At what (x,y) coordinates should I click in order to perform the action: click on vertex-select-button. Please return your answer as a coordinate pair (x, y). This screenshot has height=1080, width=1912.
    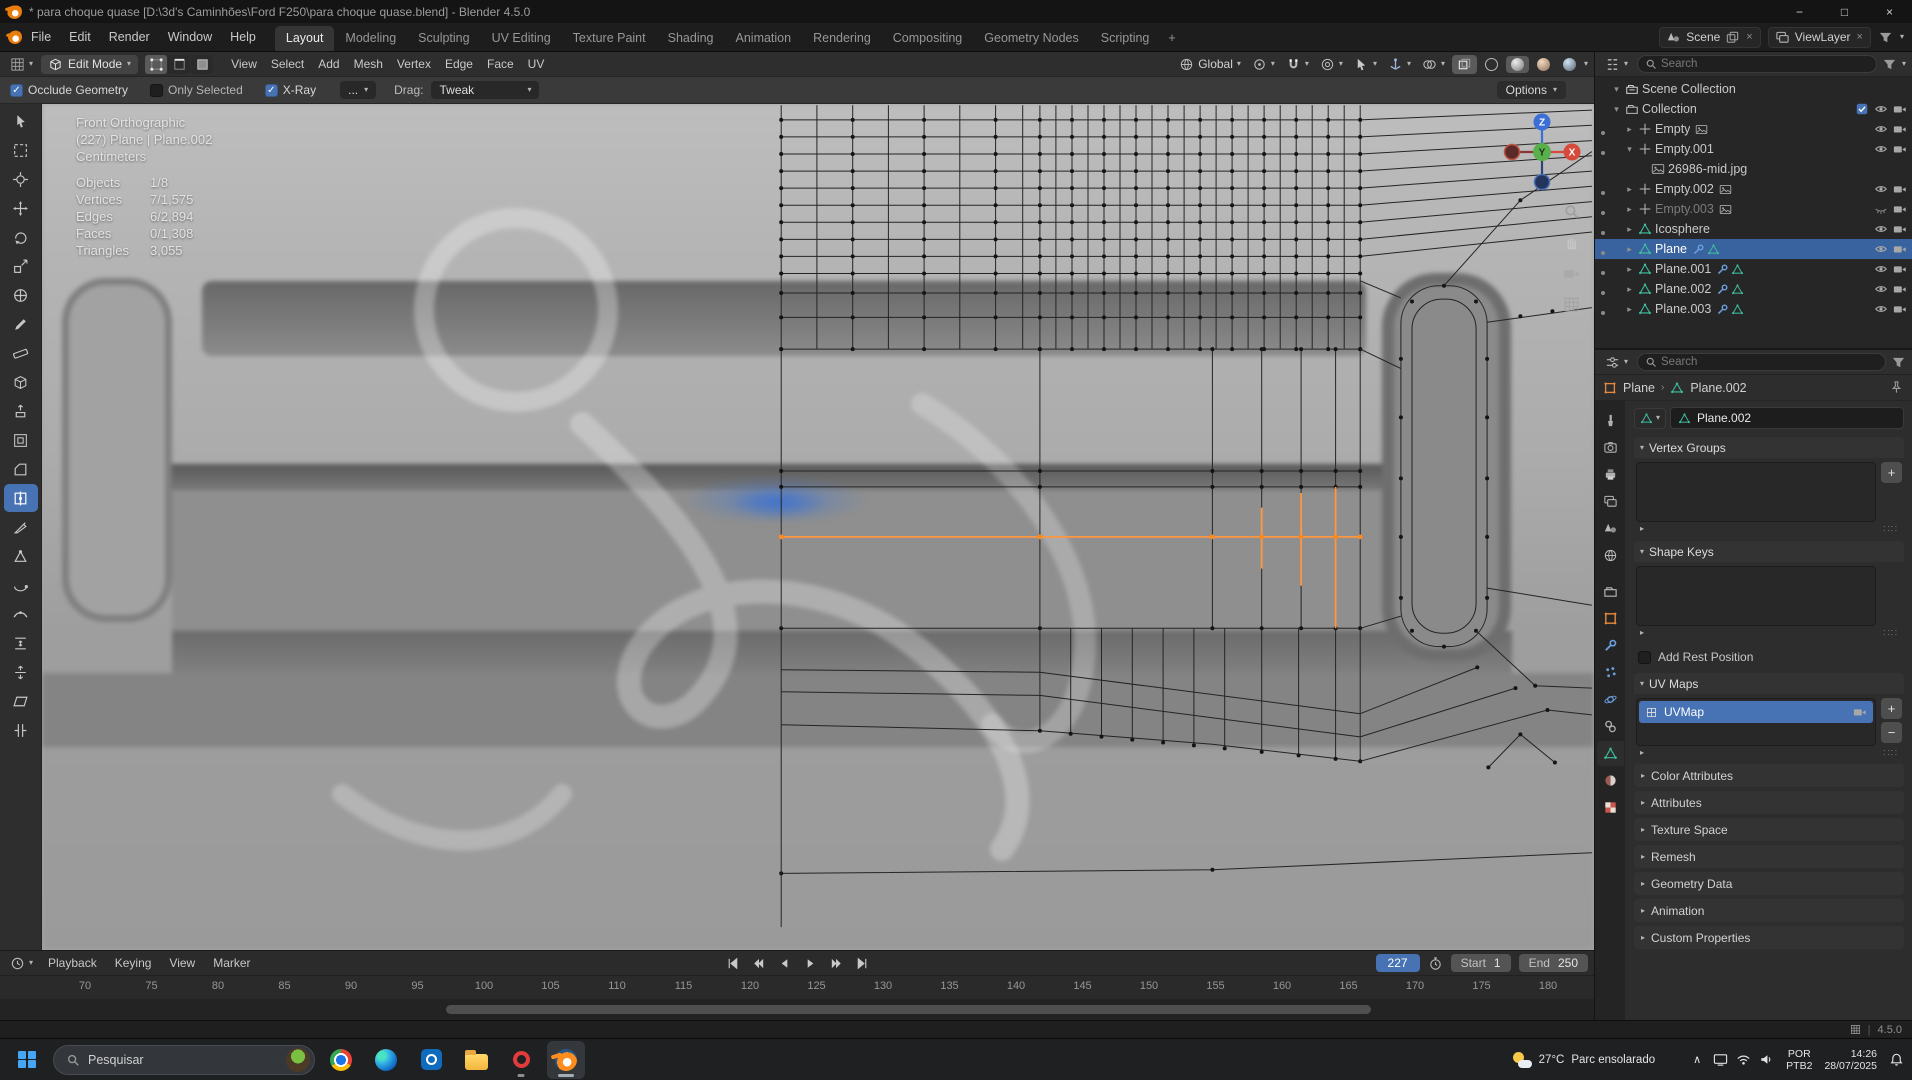
    Looking at the image, I should click on (156, 64).